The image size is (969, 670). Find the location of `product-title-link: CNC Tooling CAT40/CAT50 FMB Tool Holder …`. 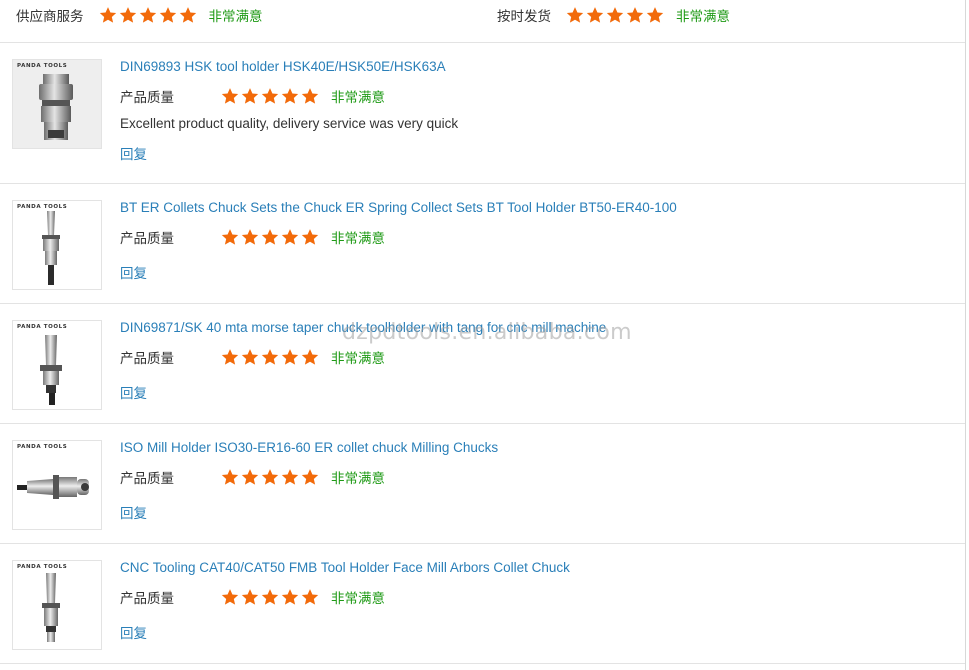

product-title-link: CNC Tooling CAT40/CAT50 FMB Tool Holder … is located at coordinates (345, 567).